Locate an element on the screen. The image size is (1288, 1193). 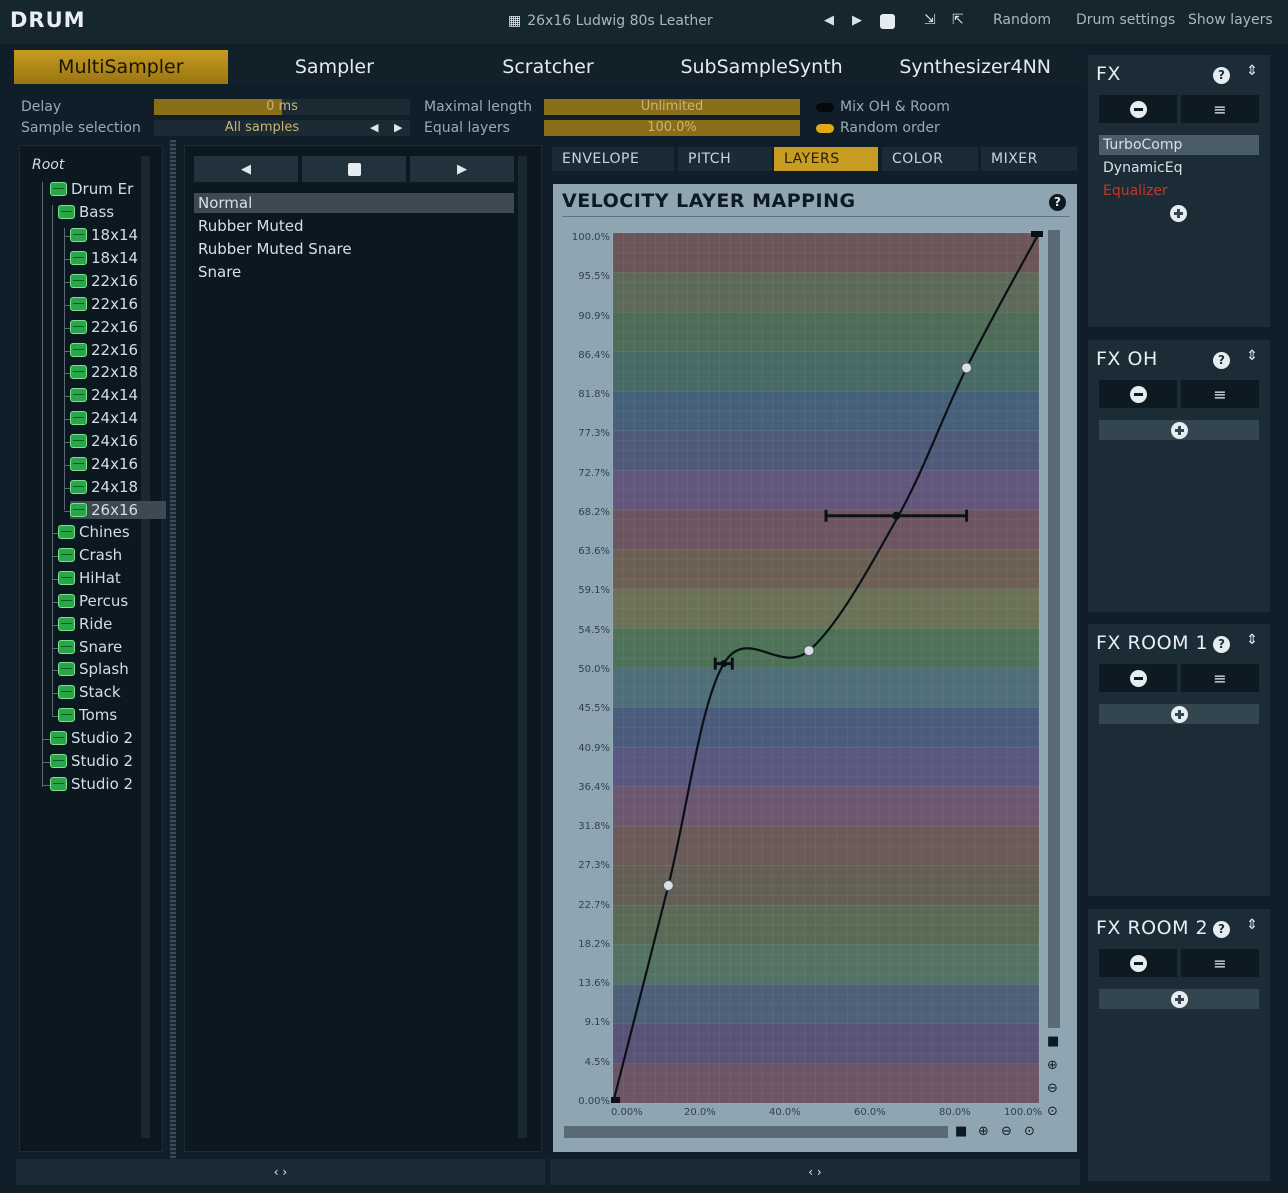
y-tick-label: 45.5% is located at coordinates (594, 709).